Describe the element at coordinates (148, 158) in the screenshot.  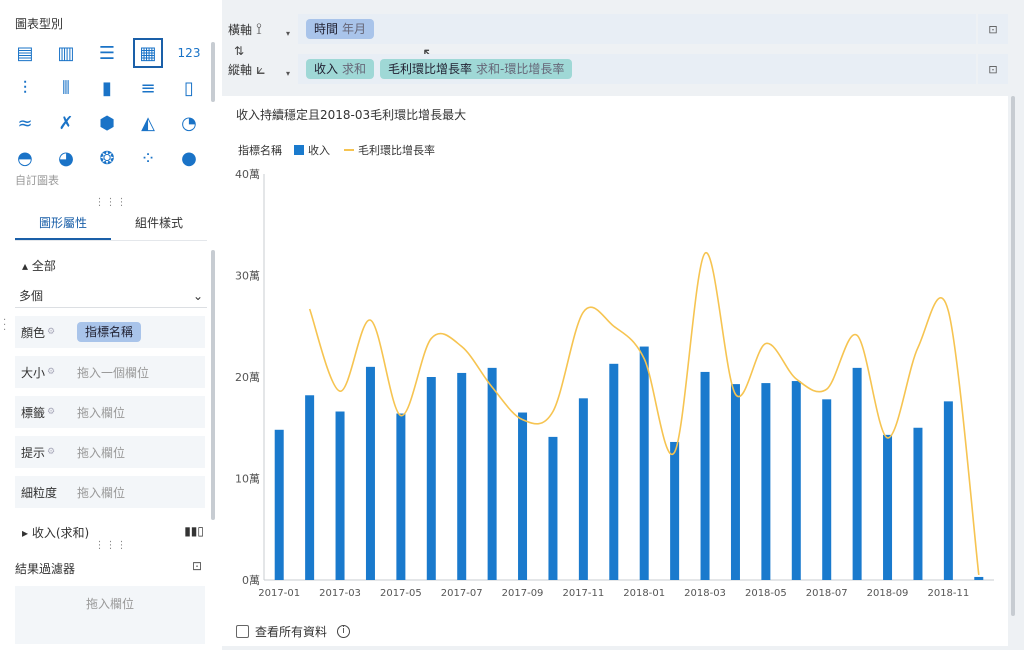
I see `scatter-icon: ⁘` at that location.